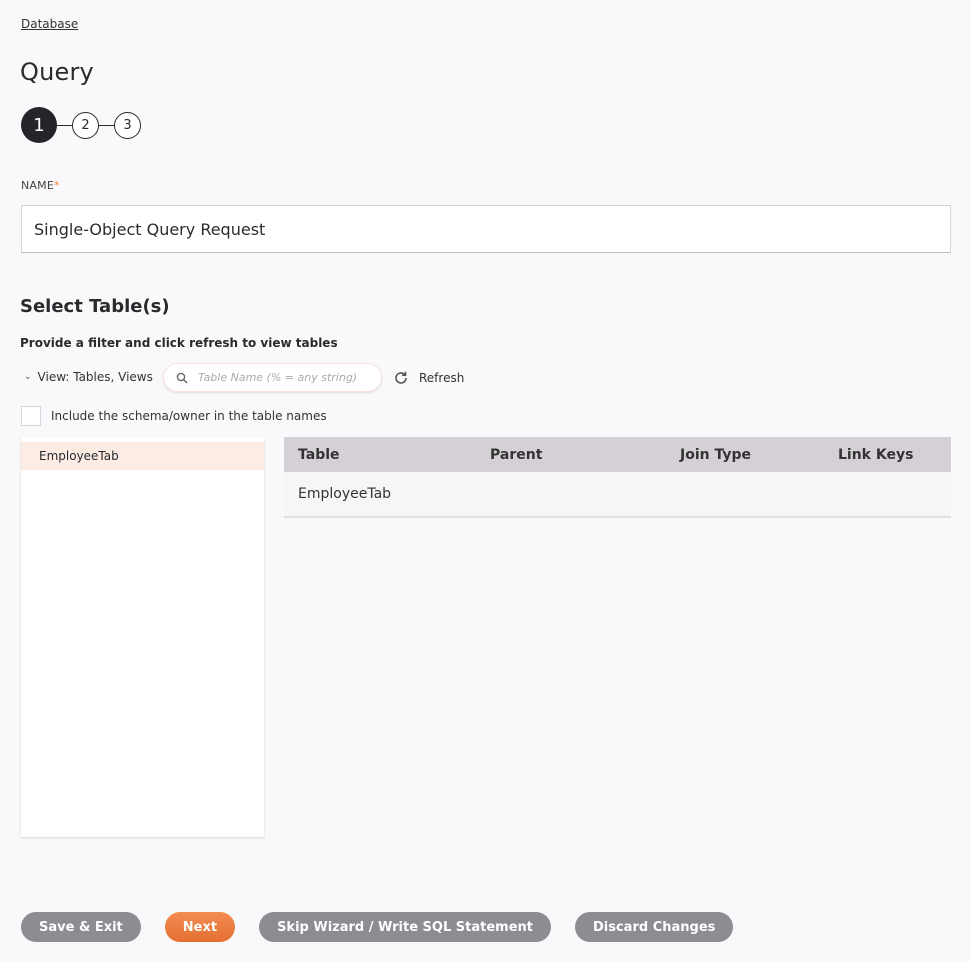 The width and height of the screenshot is (971, 962). I want to click on search-icon, so click(182, 378).